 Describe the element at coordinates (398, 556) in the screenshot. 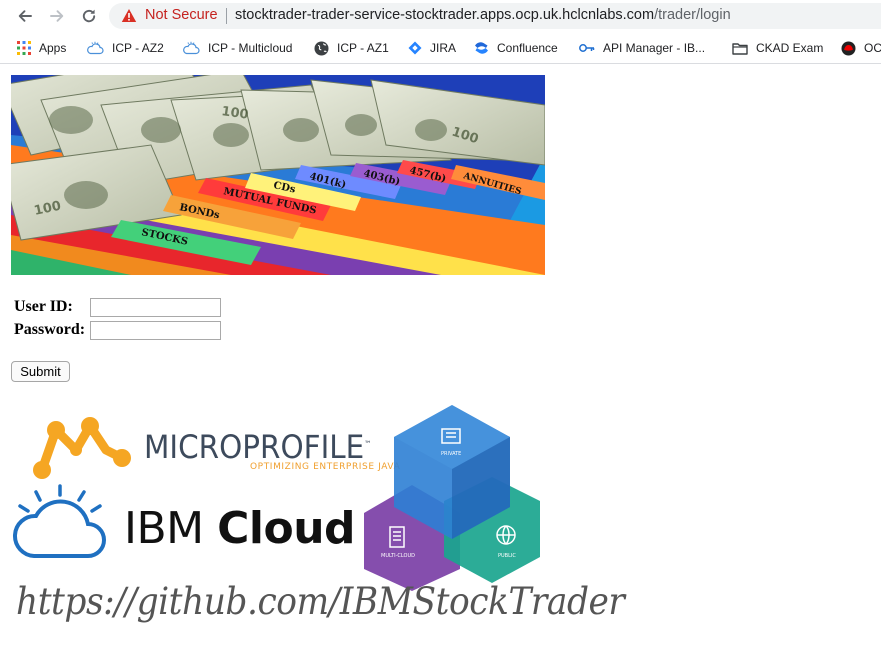

I see `multicloud-cube-label: MULTI-CLOUD` at that location.